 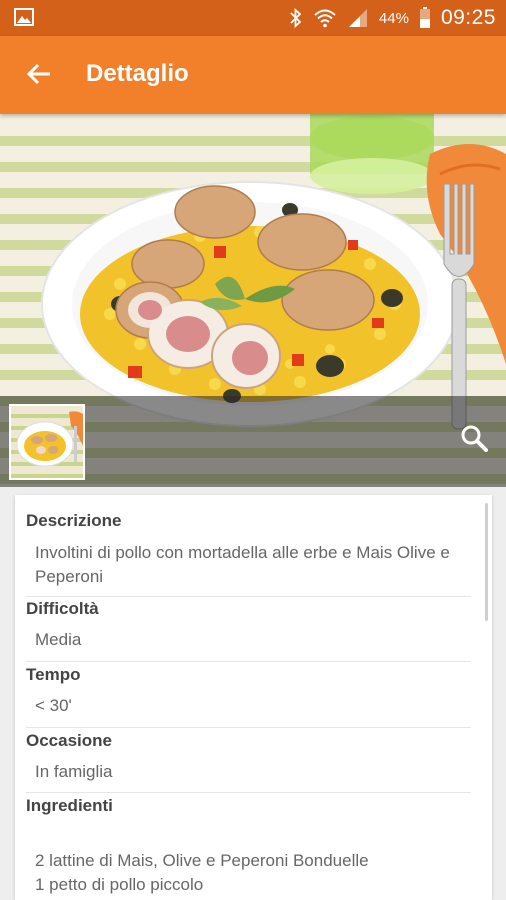 I want to click on image-gallery-strip, so click(x=253, y=441).